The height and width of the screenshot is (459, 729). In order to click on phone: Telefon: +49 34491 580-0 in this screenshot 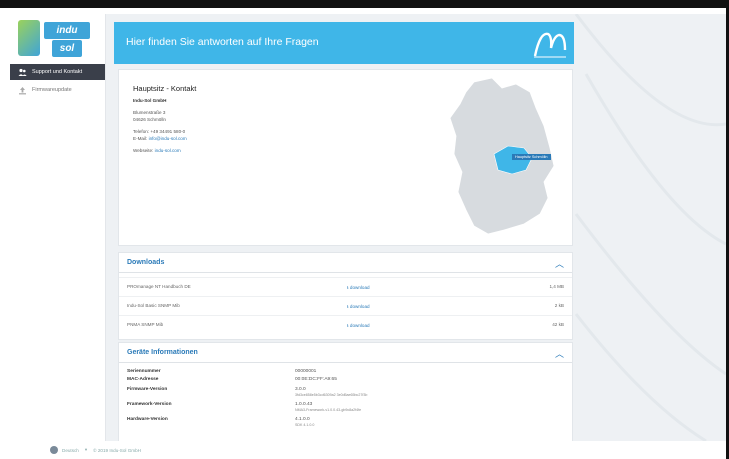, I will do `click(159, 131)`.